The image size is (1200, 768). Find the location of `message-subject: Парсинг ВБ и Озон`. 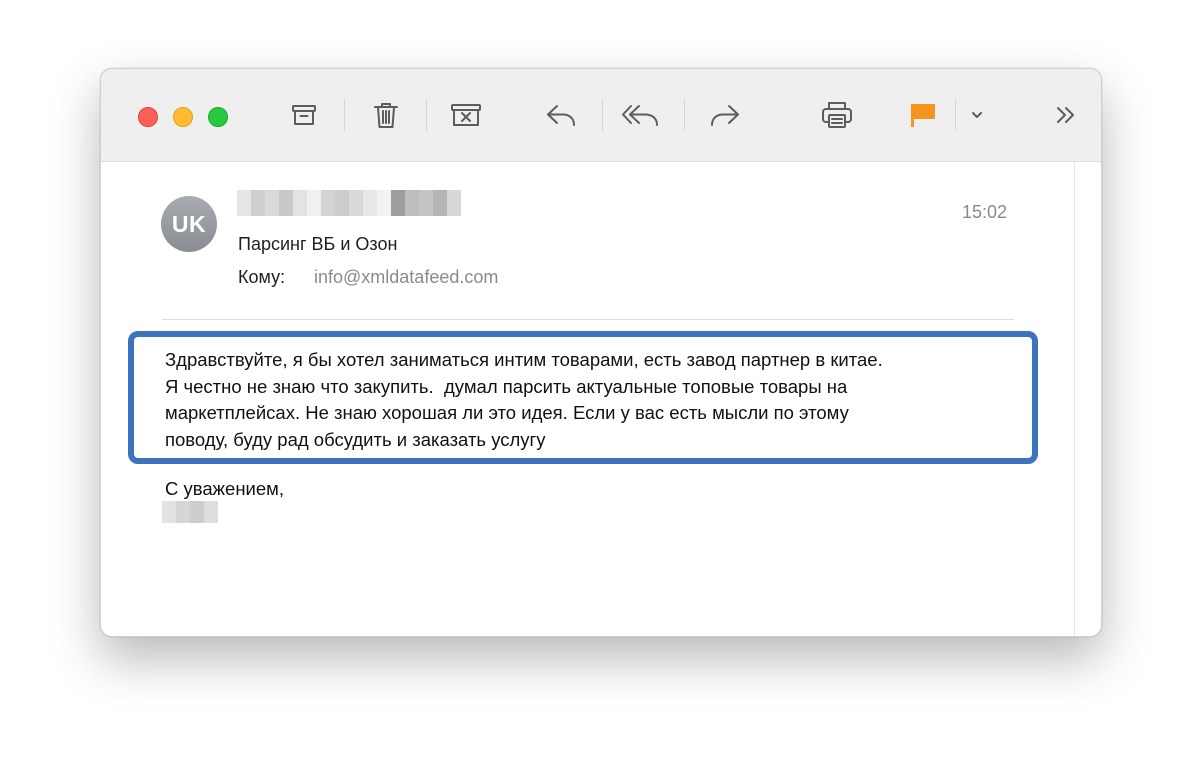

message-subject: Парсинг ВБ и Озон is located at coordinates (318, 244).